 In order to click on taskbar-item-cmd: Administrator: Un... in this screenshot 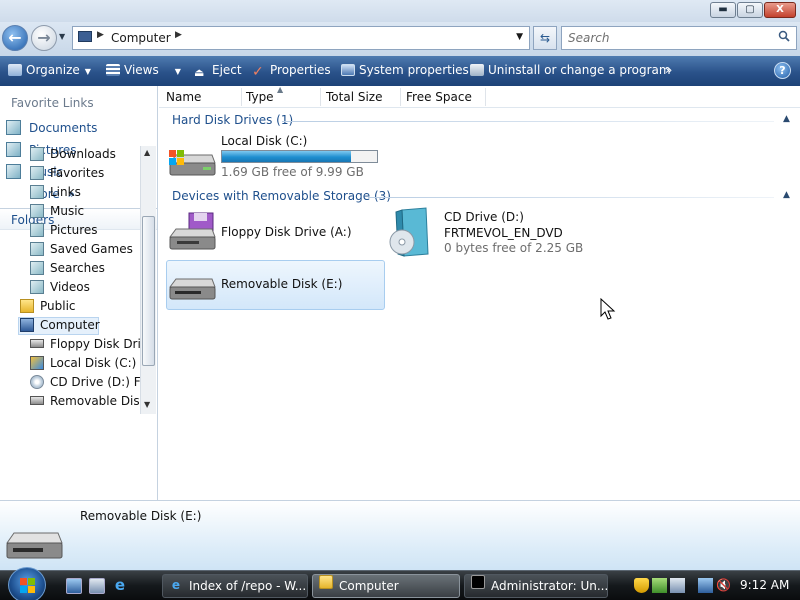, I will do `click(536, 586)`.